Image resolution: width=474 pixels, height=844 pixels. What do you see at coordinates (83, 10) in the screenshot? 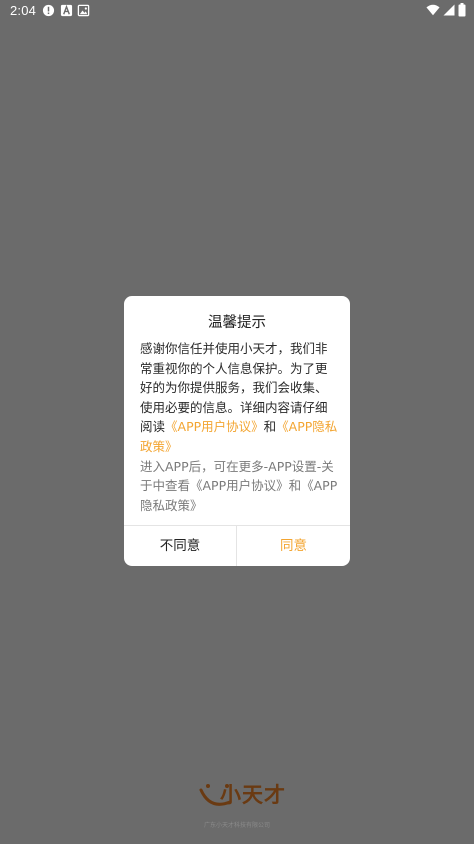
I see `image-icon` at bounding box center [83, 10].